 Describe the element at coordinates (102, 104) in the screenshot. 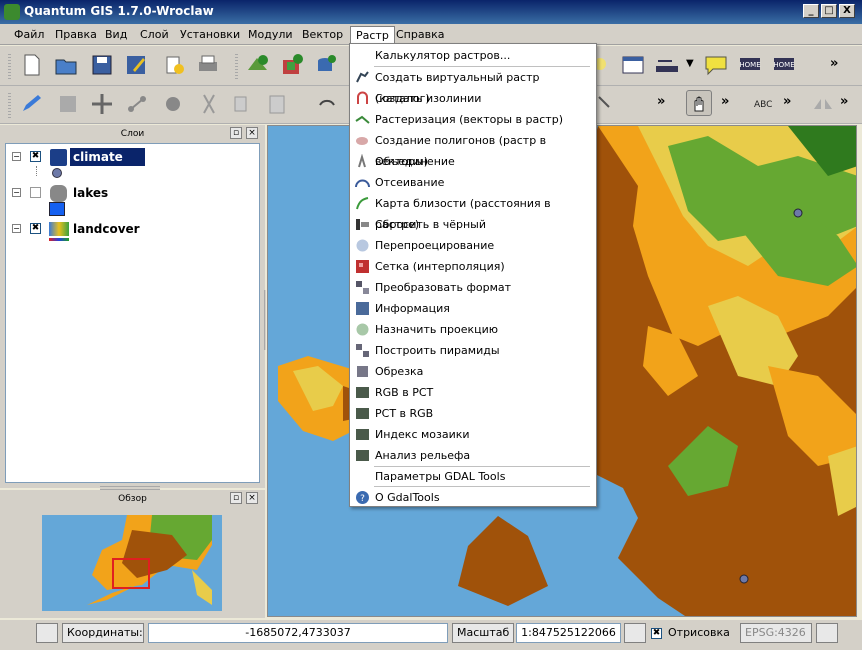

I see `move-feature-icon` at that location.